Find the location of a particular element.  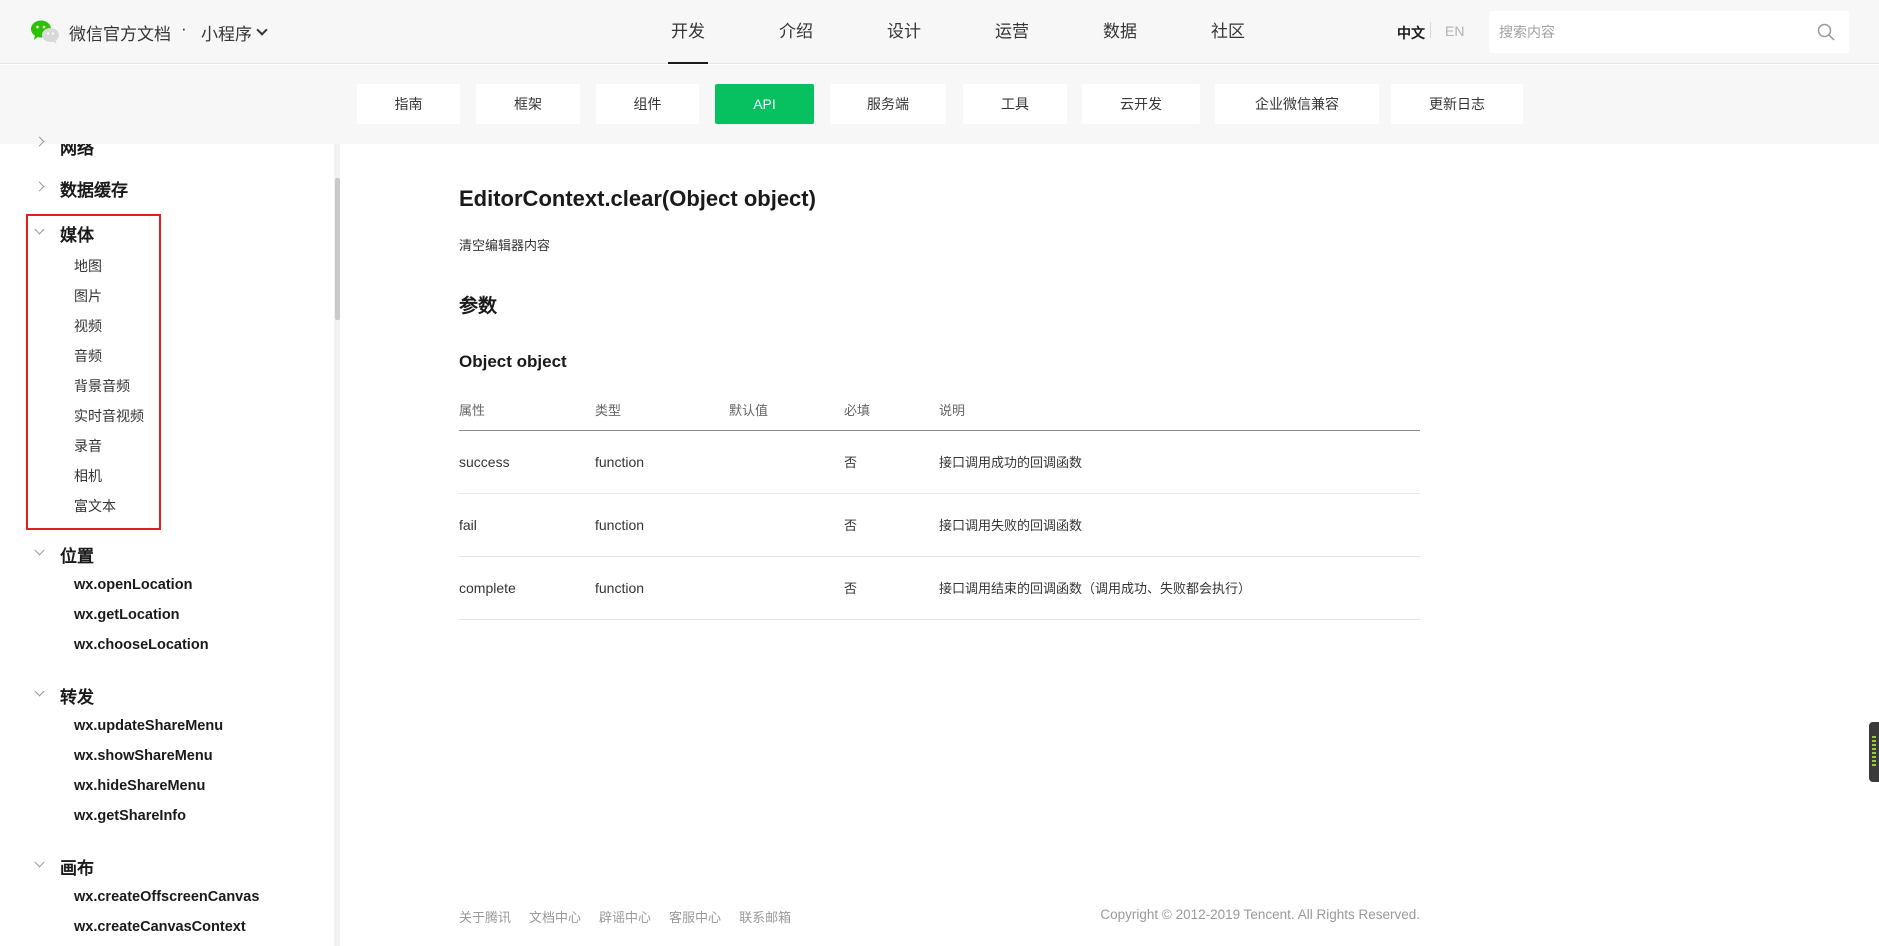

search-box is located at coordinates (1669, 32).